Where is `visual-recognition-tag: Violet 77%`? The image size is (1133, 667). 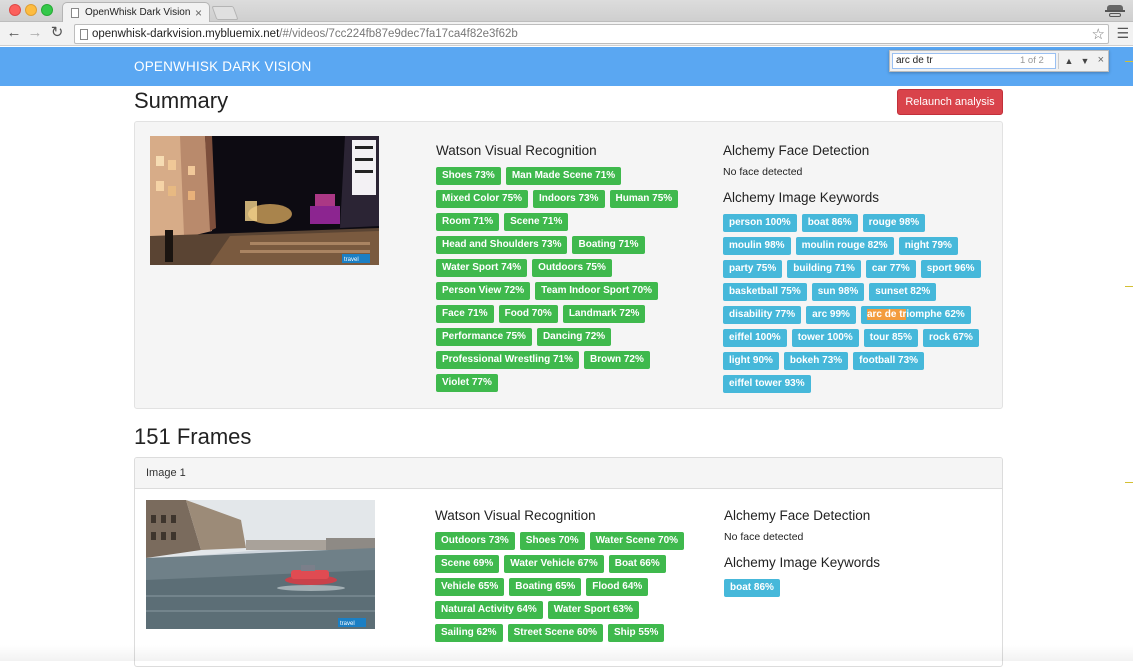 visual-recognition-tag: Violet 77% is located at coordinates (467, 383).